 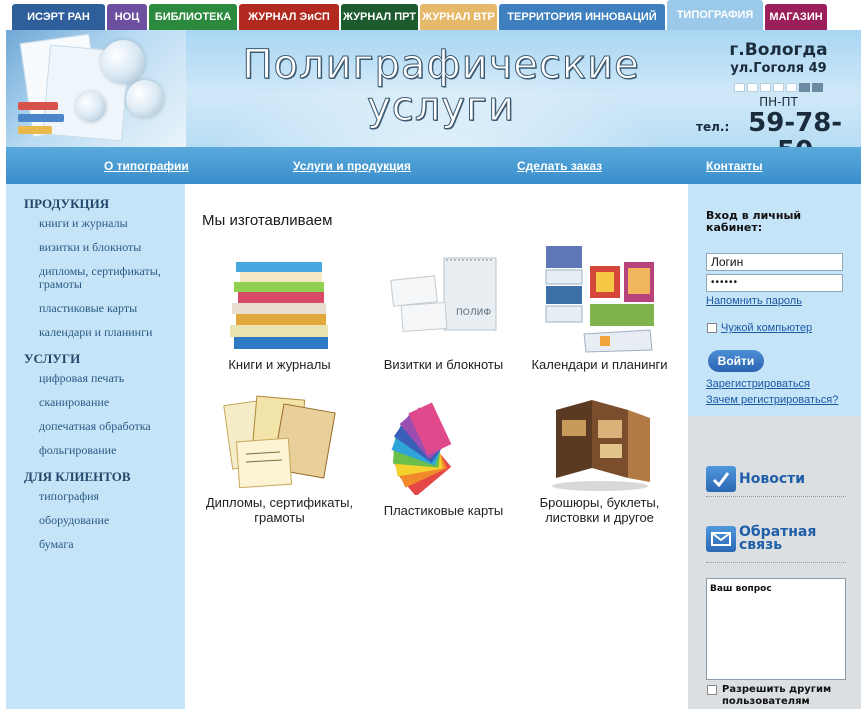 What do you see at coordinates (774, 283) in the screenshot?
I see `password-input: ••••••` at bounding box center [774, 283].